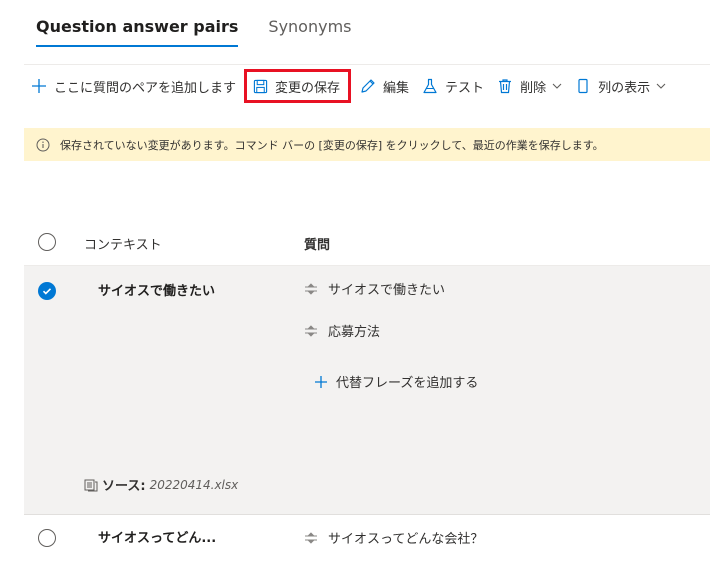 The width and height of the screenshot is (710, 563). I want to click on add-qna-pair-button: ここに質問のペアを追加します, so click(133, 86).